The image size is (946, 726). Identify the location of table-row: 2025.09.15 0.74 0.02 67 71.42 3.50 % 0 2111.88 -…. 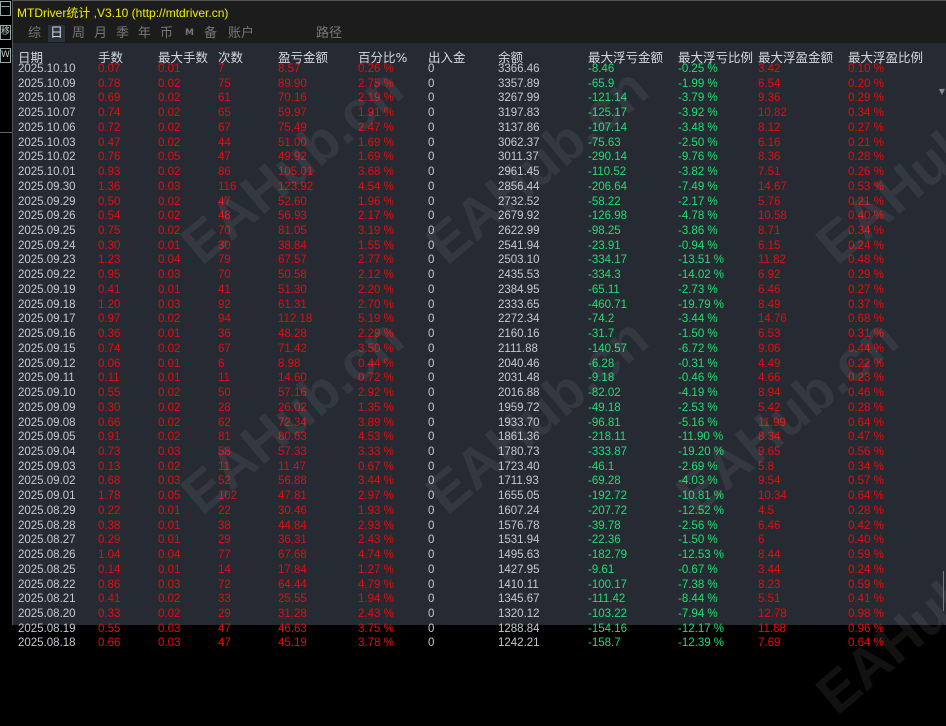
(473, 349).